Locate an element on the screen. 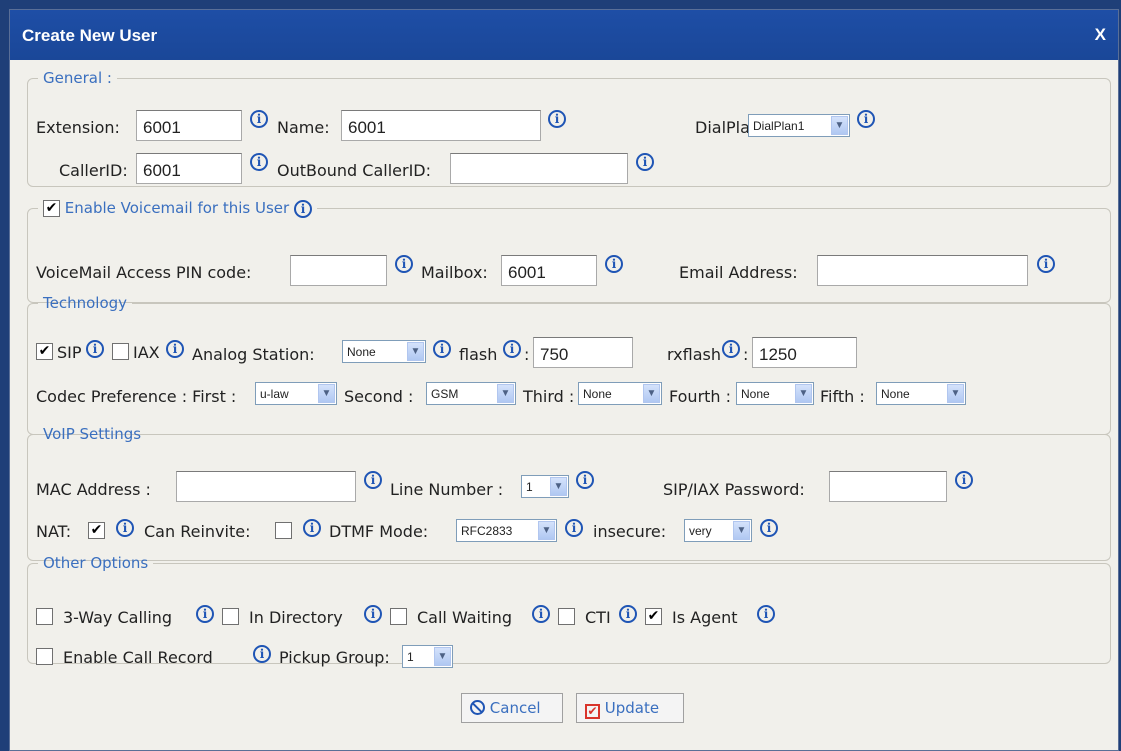 The image size is (1121, 751). flash-input: 750 is located at coordinates (583, 352).